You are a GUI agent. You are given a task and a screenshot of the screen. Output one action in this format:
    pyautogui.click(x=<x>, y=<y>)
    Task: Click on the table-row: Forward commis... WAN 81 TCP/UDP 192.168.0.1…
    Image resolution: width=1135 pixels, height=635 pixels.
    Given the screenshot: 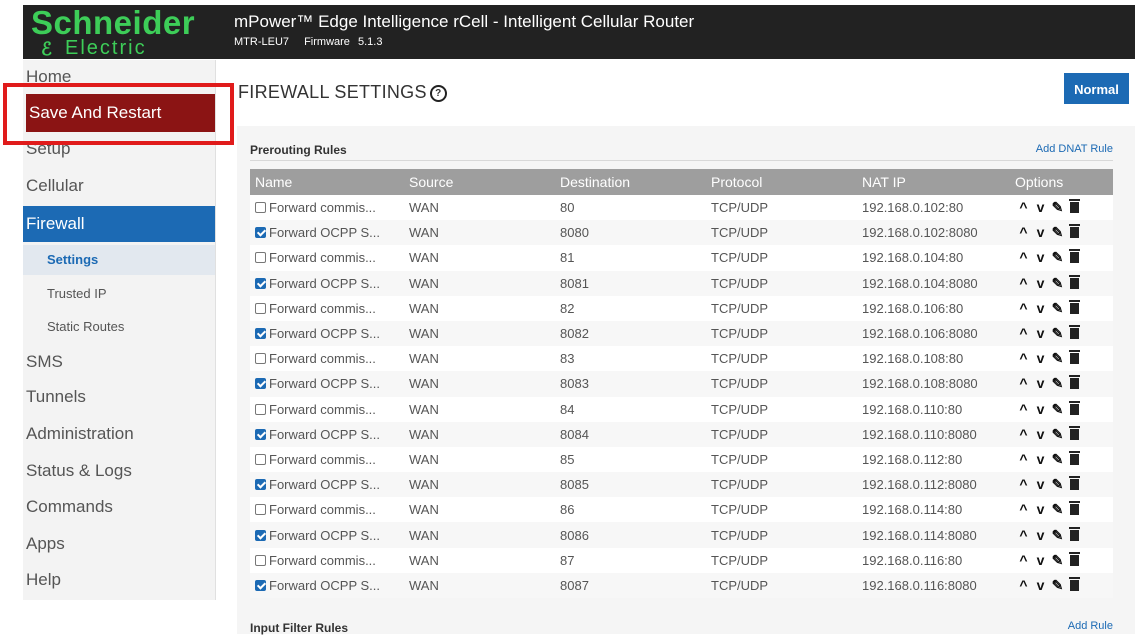 What is the action you would take?
    pyautogui.click(x=681, y=258)
    